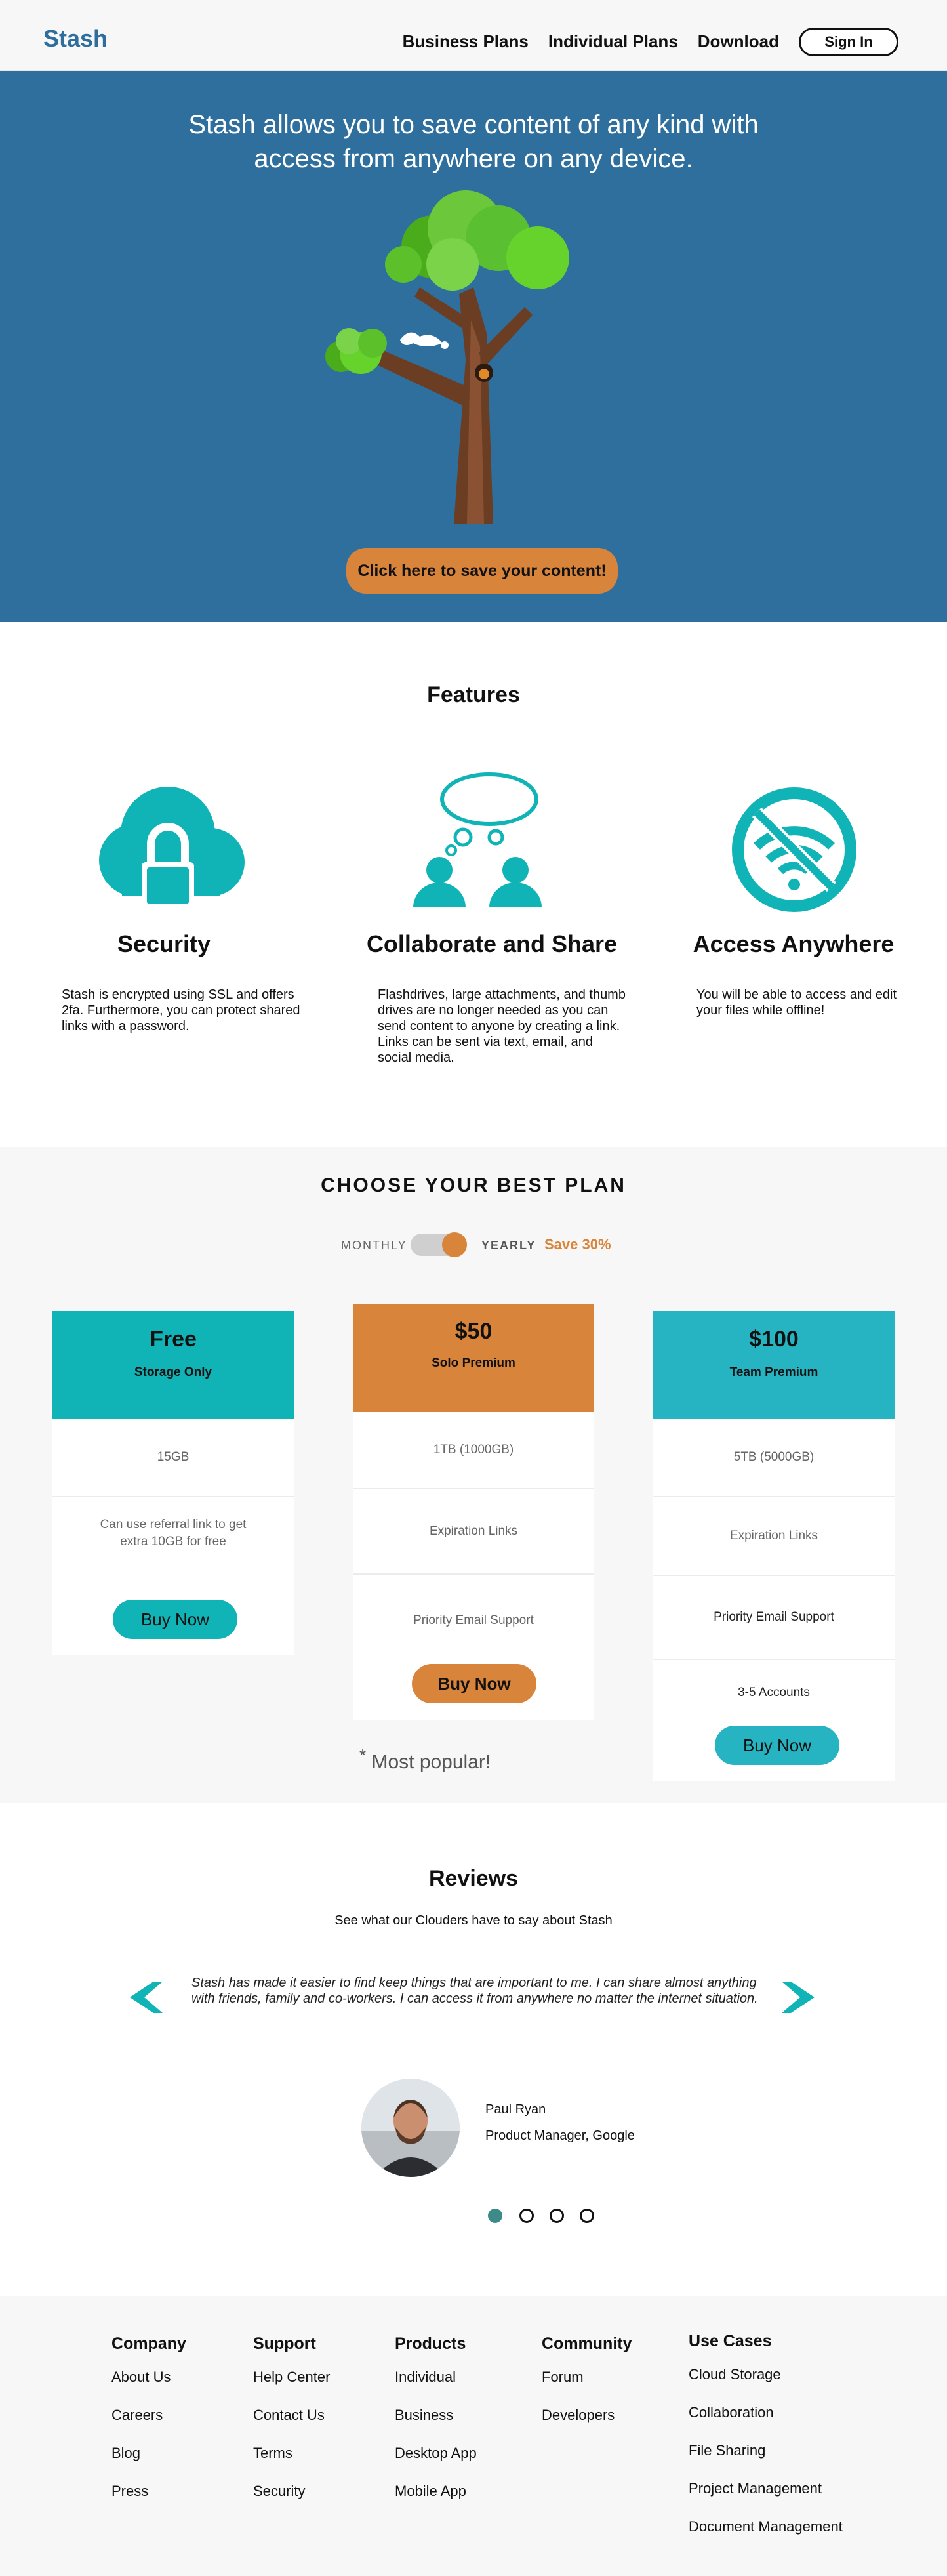 The height and width of the screenshot is (2576, 947). I want to click on most-popular-note: * Most popular!, so click(425, 1759).